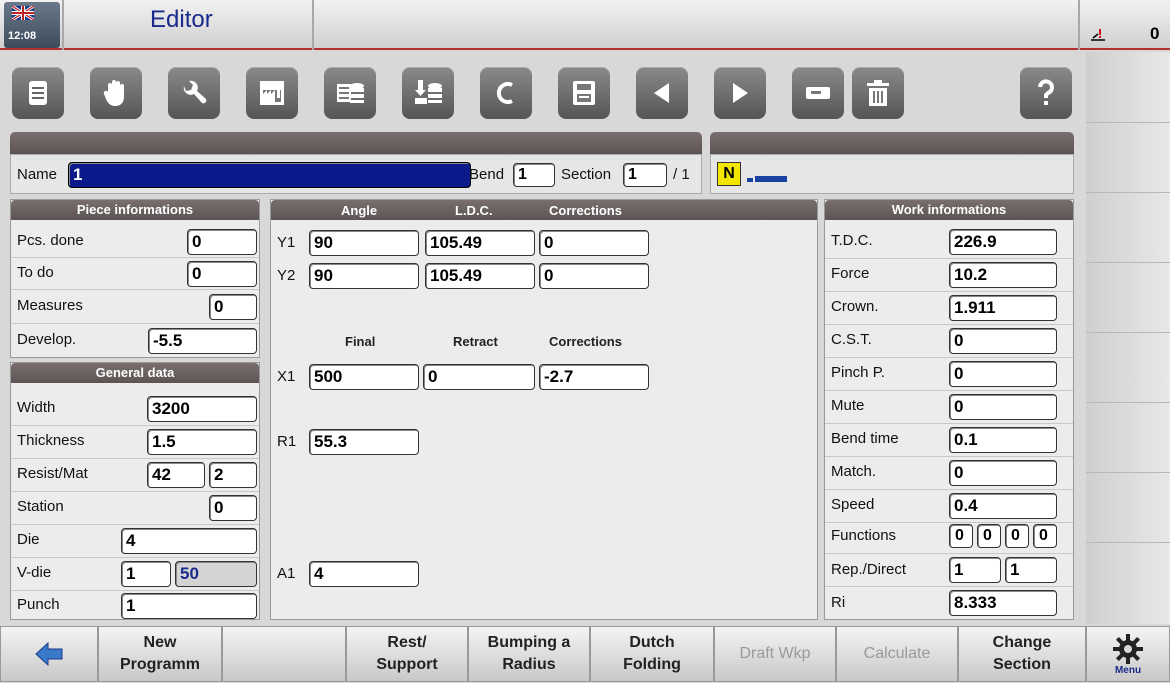  I want to click on to-do-field: 0, so click(222, 274).